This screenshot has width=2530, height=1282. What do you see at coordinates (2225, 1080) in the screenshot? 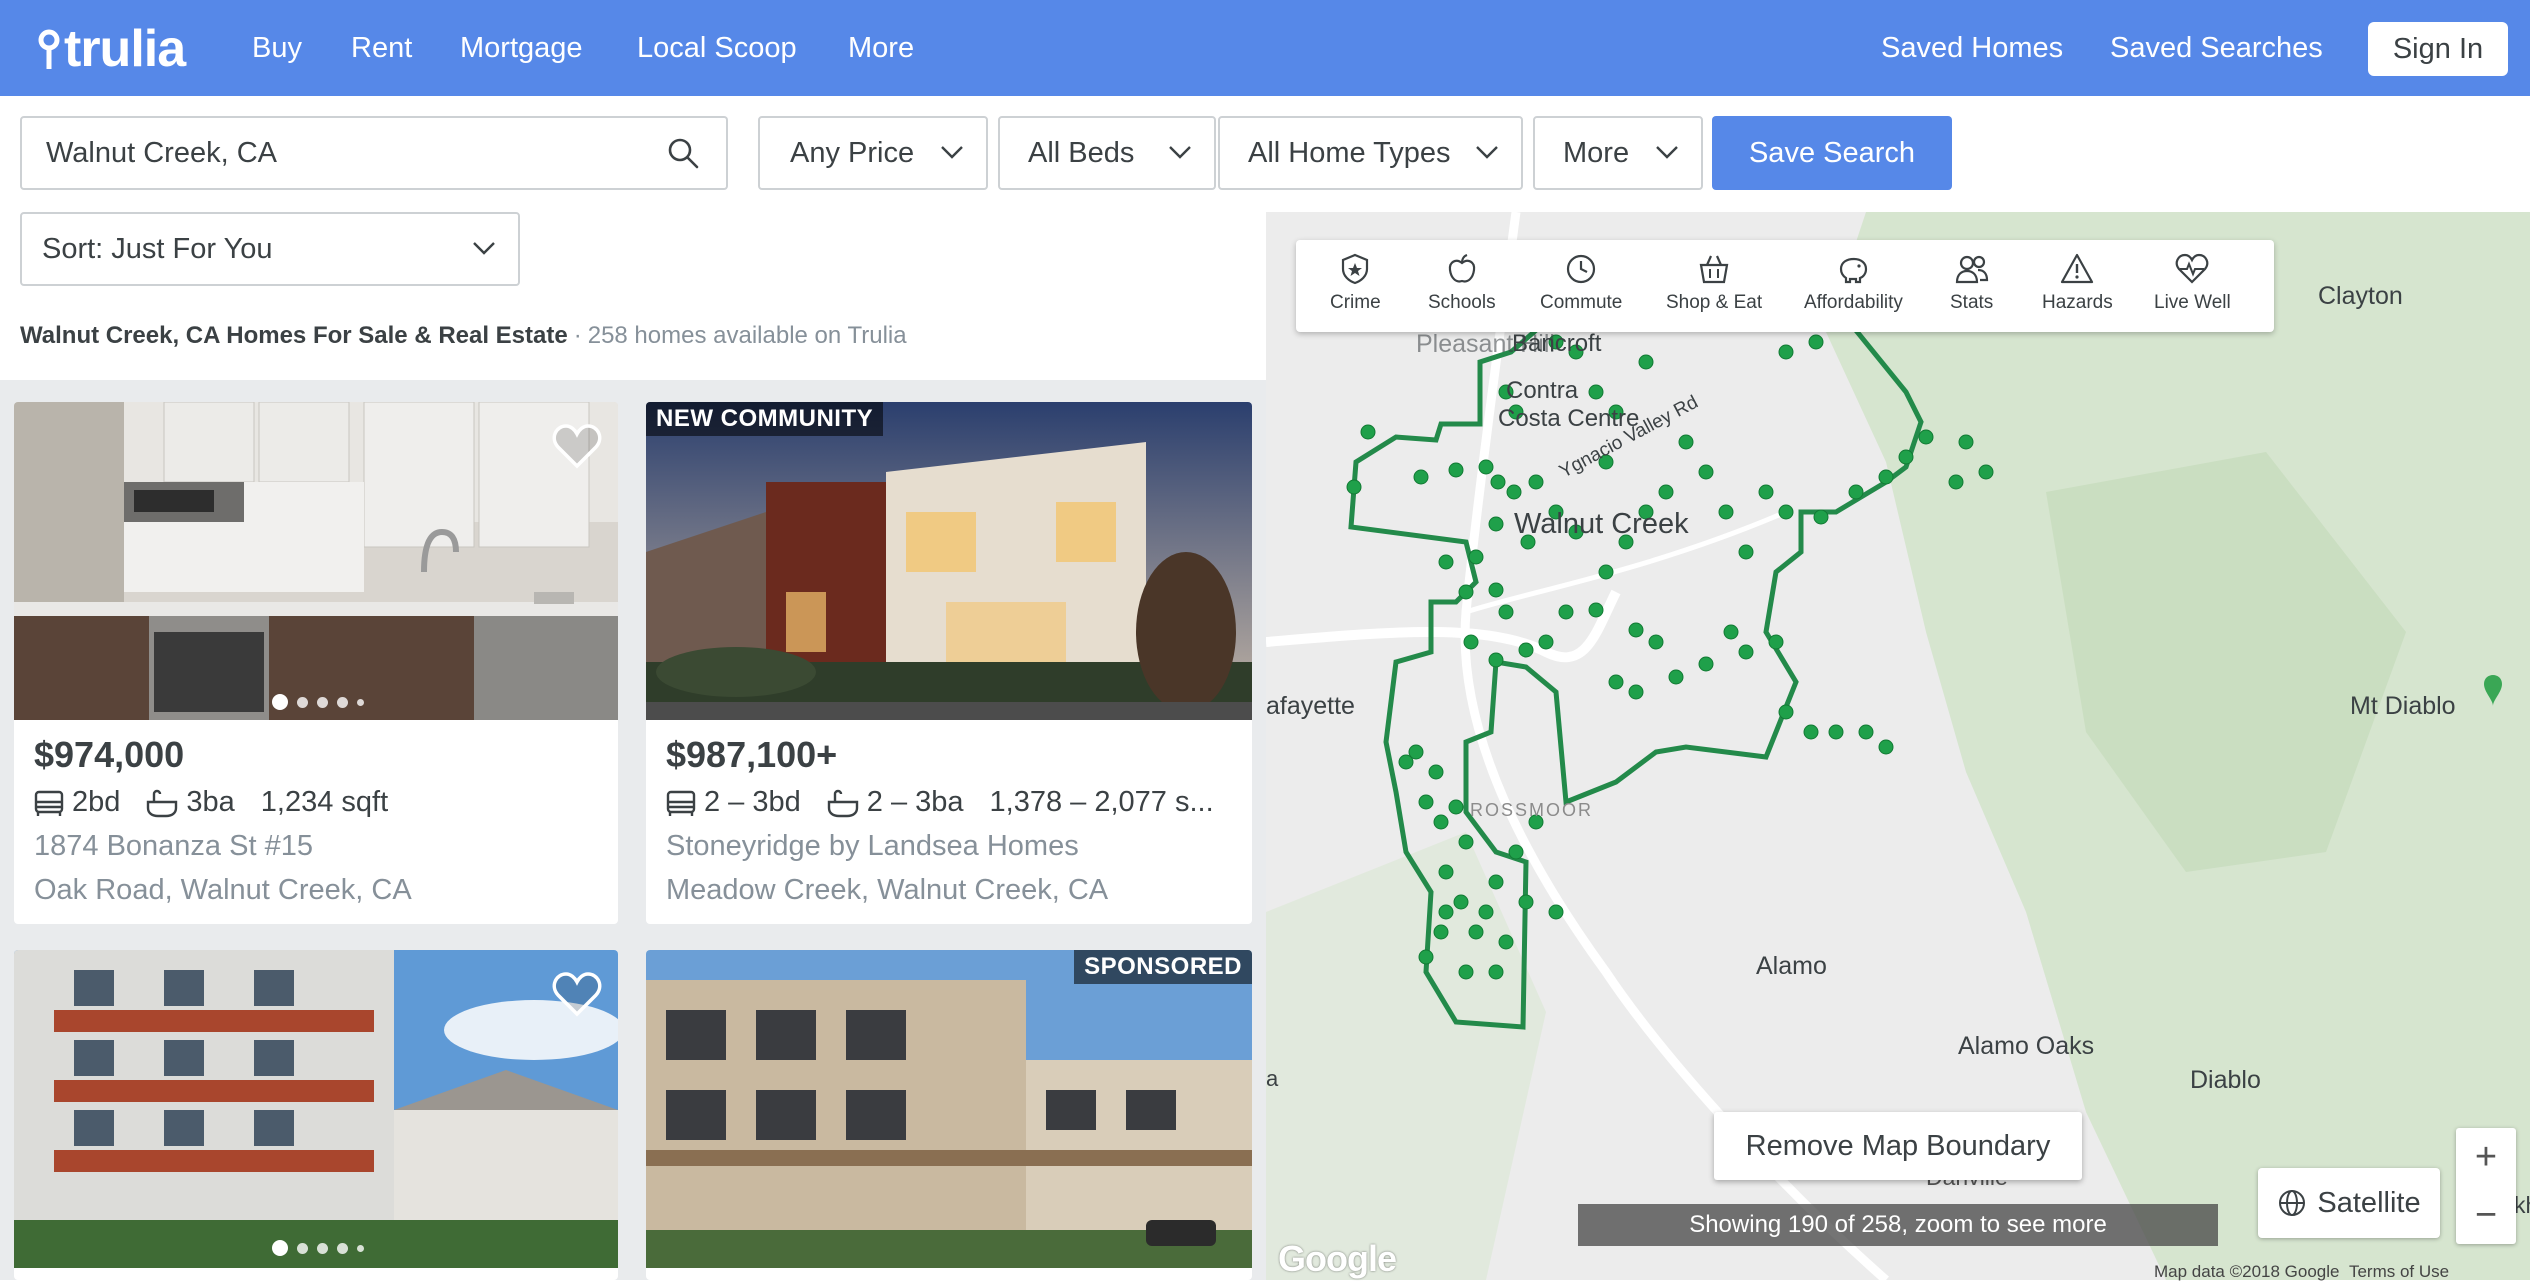
I see `map-label-diablo: Diablo` at bounding box center [2225, 1080].